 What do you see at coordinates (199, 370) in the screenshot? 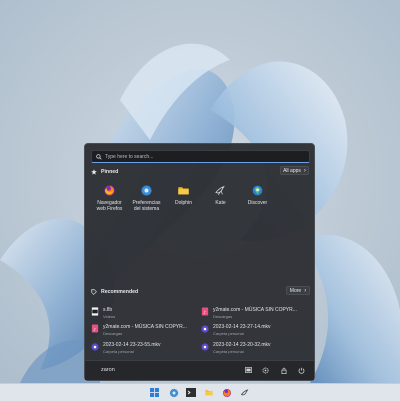
I see `start-menu-footer: zaron` at bounding box center [199, 370].